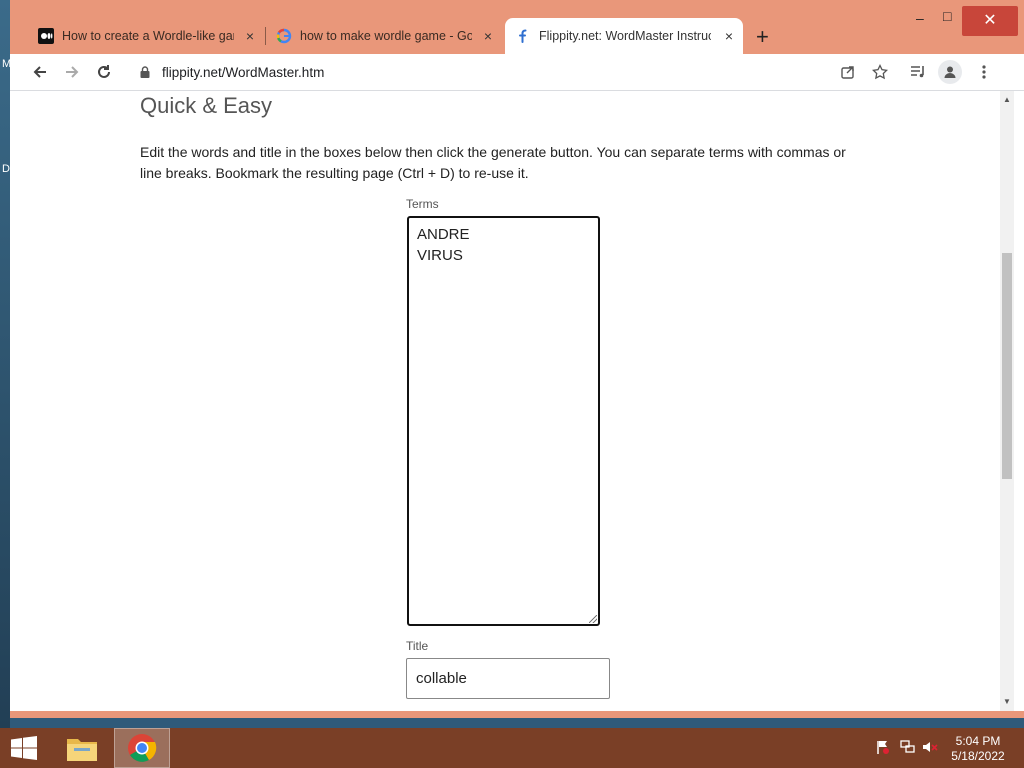 The height and width of the screenshot is (768, 1024). What do you see at coordinates (417, 646) in the screenshot?
I see `title-label: Title` at bounding box center [417, 646].